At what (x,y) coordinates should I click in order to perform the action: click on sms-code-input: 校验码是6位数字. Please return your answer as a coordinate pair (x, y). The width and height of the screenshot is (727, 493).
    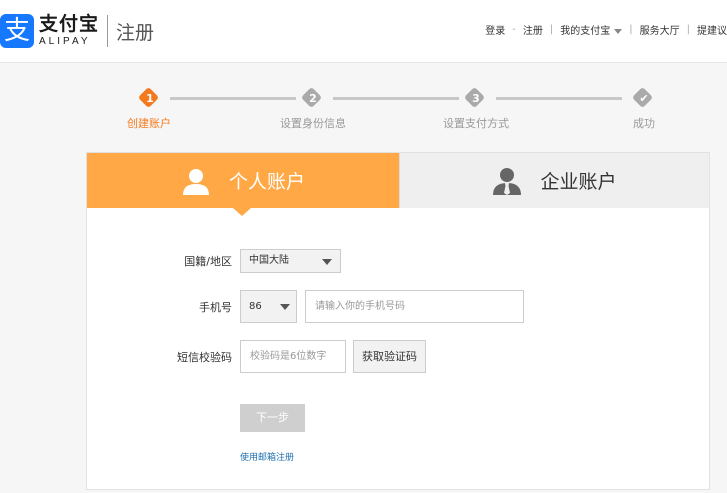
    Looking at the image, I should click on (293, 356).